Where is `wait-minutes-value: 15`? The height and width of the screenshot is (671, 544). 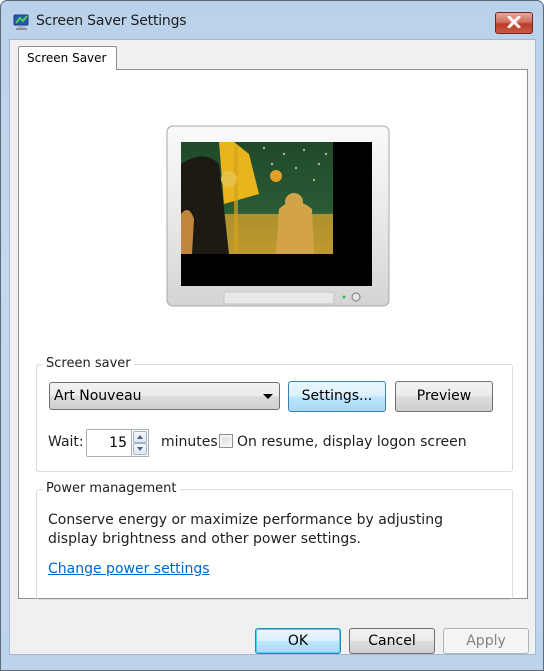
wait-minutes-value: 15 is located at coordinates (118, 443).